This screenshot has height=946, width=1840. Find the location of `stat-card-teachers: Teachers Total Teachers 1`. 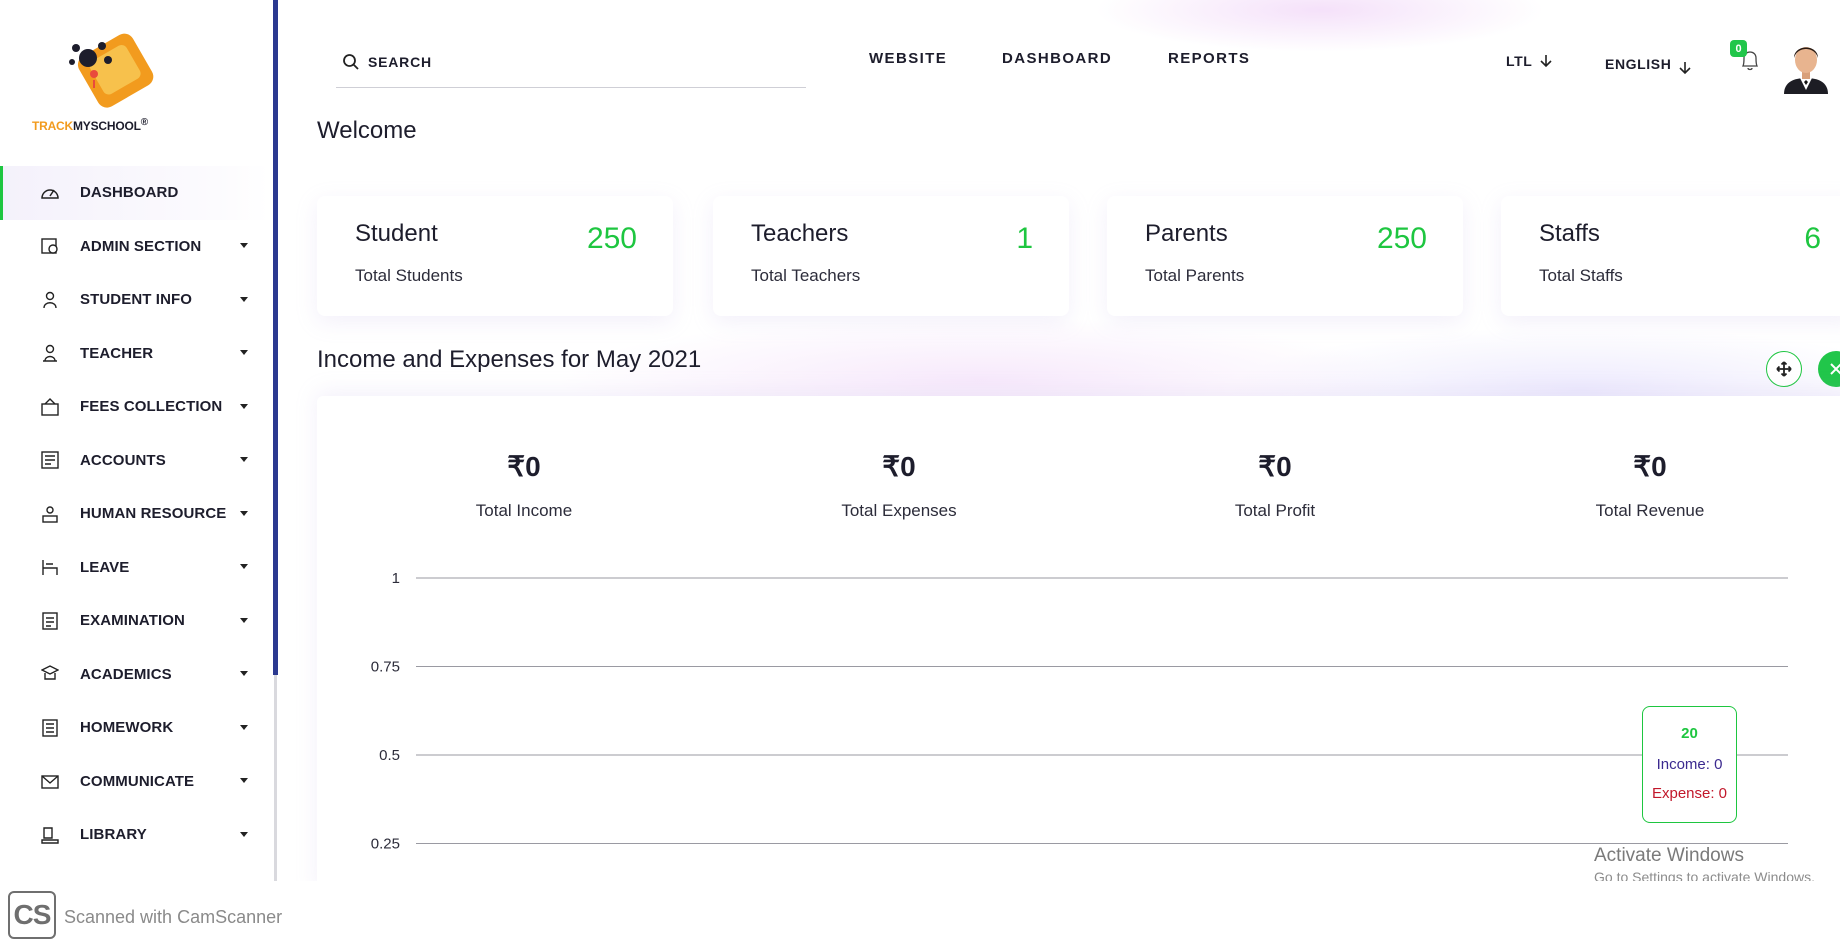

stat-card-teachers: Teachers Total Teachers 1 is located at coordinates (891, 256).